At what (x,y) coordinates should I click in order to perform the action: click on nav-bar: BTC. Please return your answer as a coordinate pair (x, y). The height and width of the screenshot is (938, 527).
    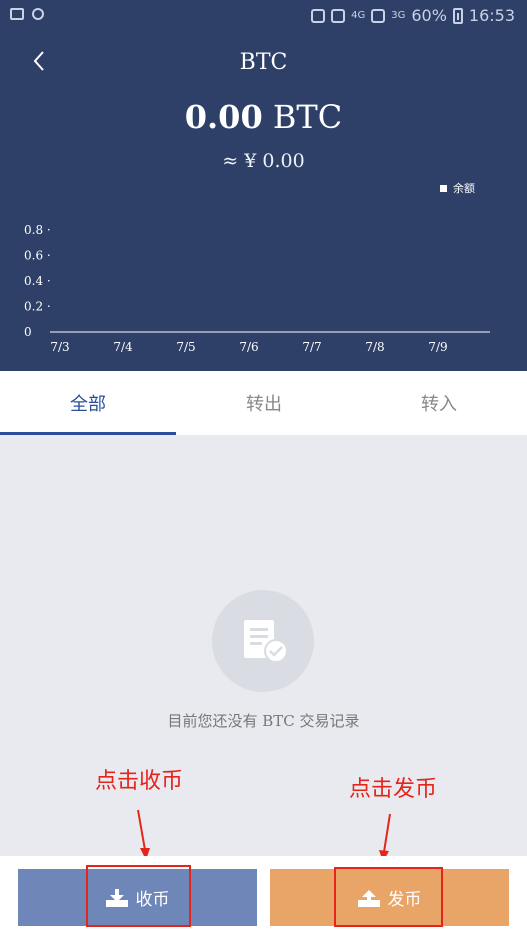
    Looking at the image, I should click on (263, 64).